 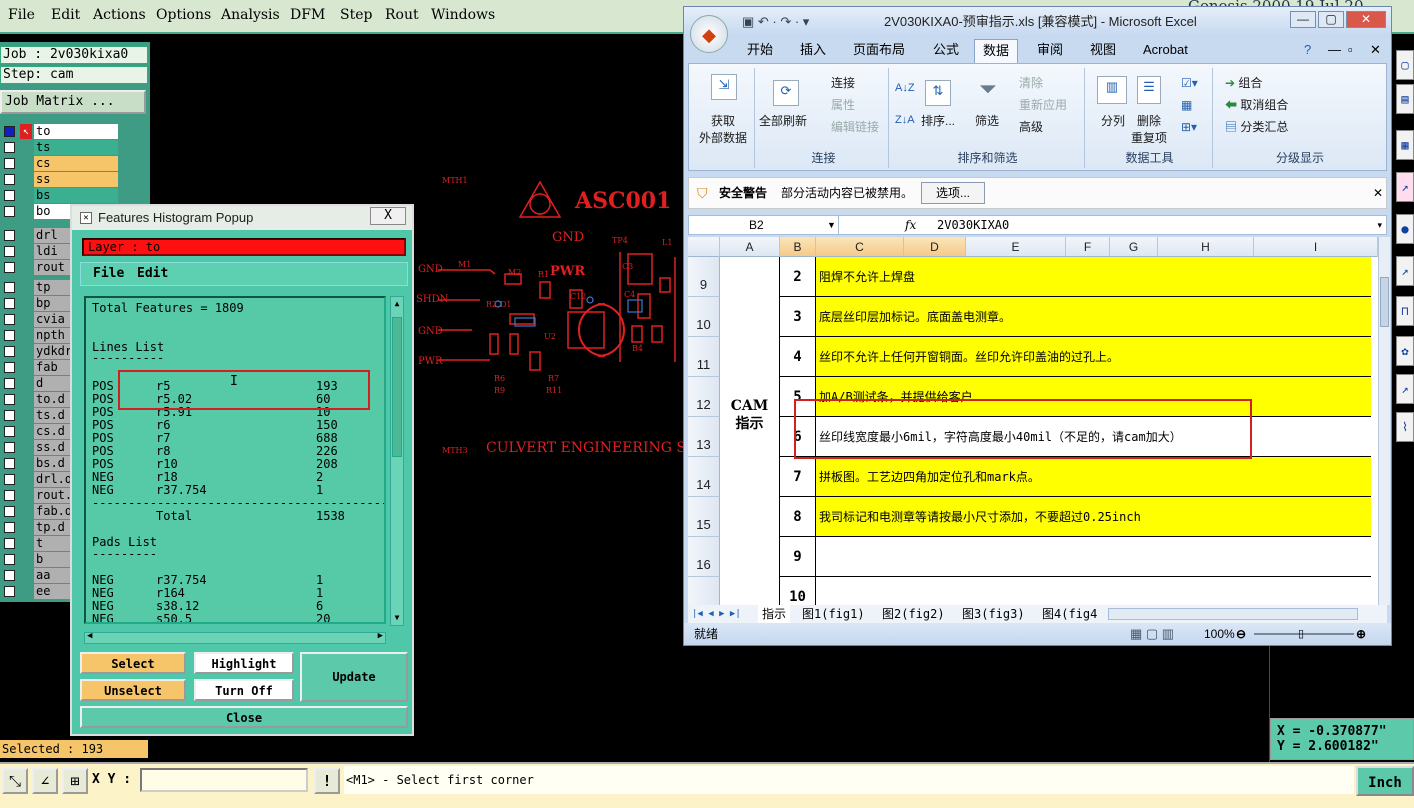 I want to click on formula-input: 2V030KIXA0, so click(x=973, y=225).